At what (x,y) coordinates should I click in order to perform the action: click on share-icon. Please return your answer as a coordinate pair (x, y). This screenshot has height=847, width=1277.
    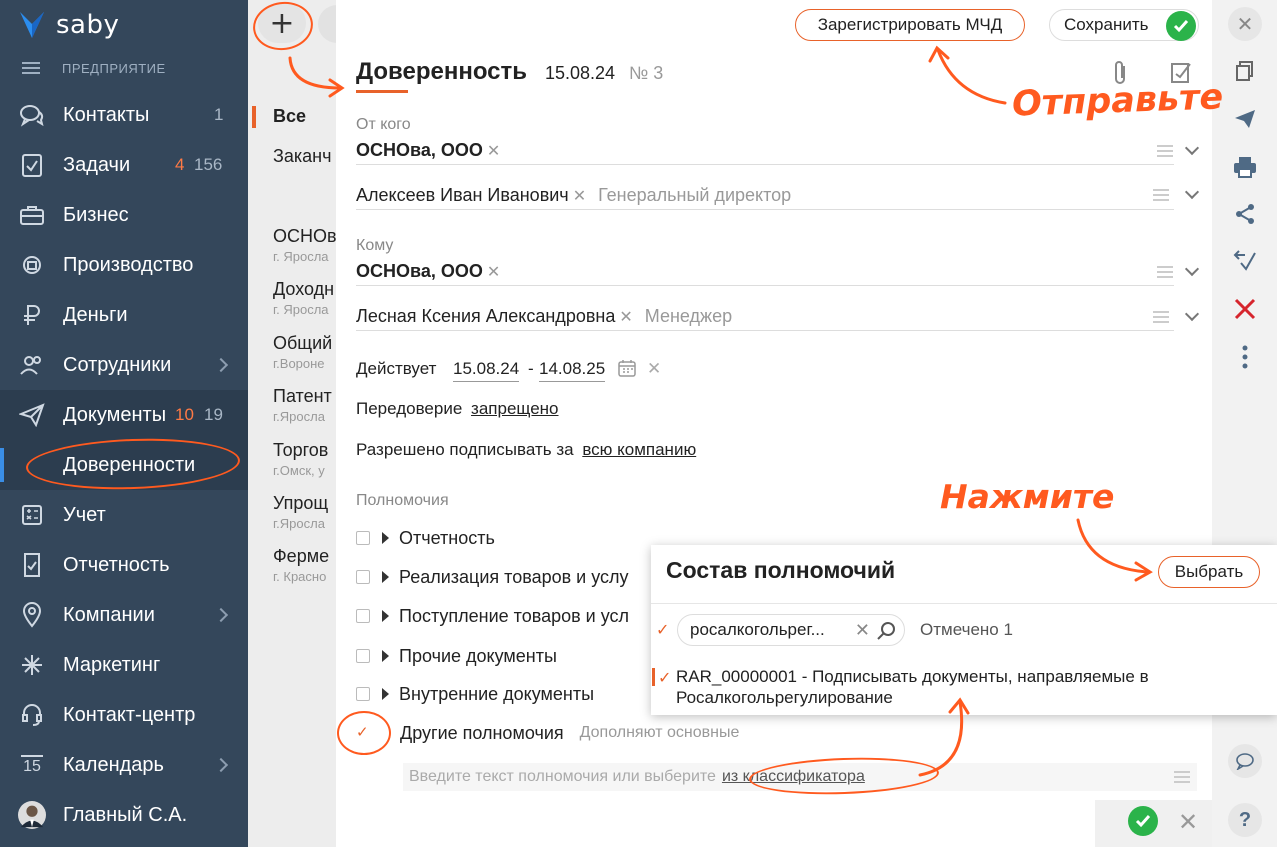
    Looking at the image, I should click on (1245, 214).